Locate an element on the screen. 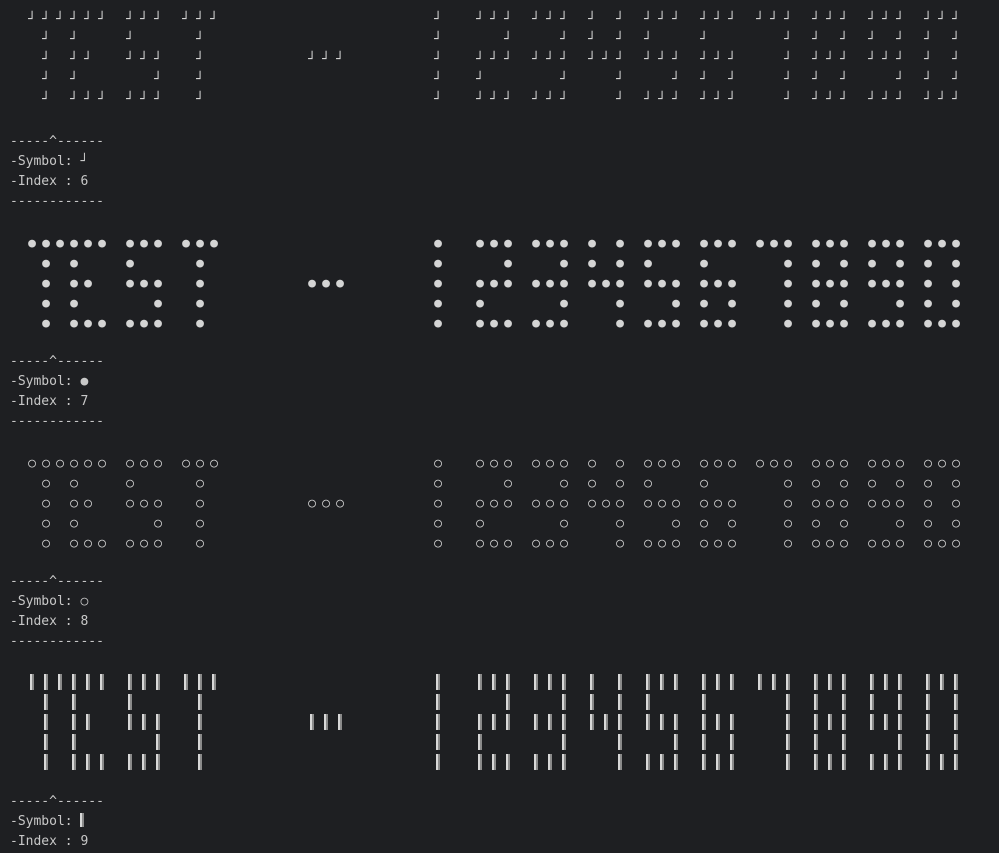  index-line: -Index : 8 is located at coordinates (49, 622).